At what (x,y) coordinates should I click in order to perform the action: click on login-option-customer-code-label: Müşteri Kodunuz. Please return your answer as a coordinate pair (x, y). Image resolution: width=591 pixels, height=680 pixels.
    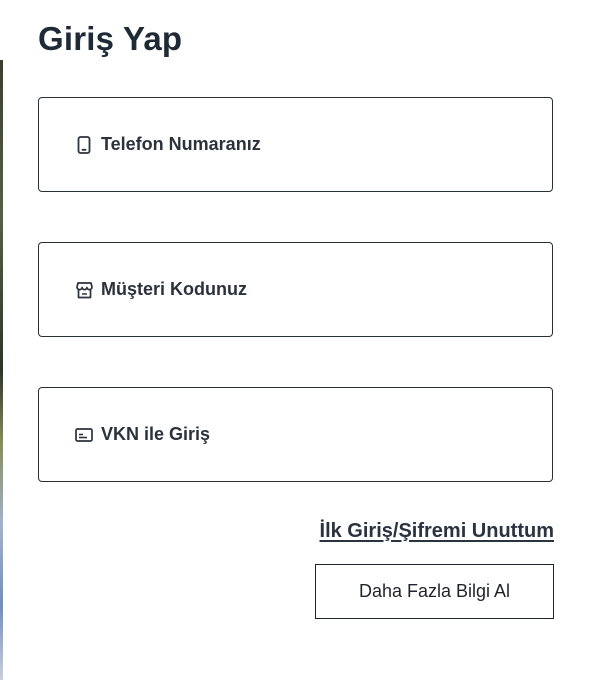
    Looking at the image, I should click on (174, 289).